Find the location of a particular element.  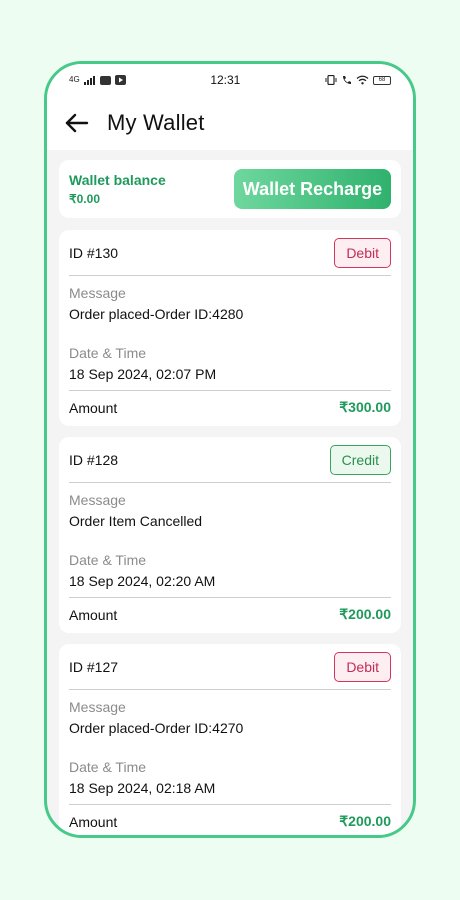

amount-value: ₹300.00 is located at coordinates (365, 407).